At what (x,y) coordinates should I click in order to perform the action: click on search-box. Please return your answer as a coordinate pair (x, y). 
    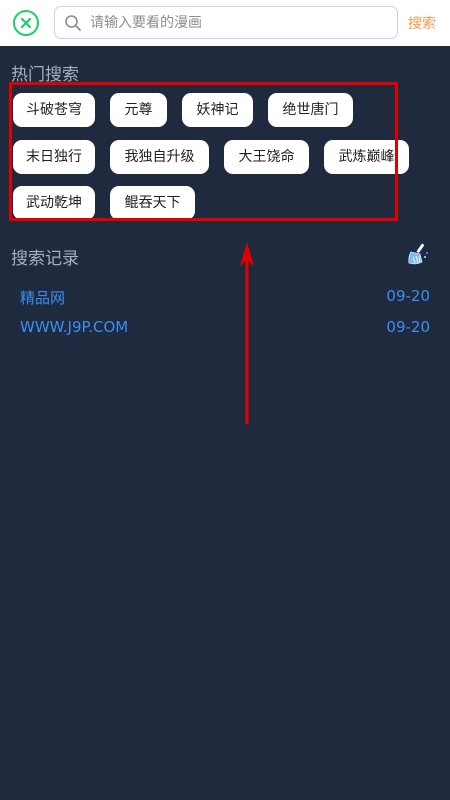
    Looking at the image, I should click on (226, 22).